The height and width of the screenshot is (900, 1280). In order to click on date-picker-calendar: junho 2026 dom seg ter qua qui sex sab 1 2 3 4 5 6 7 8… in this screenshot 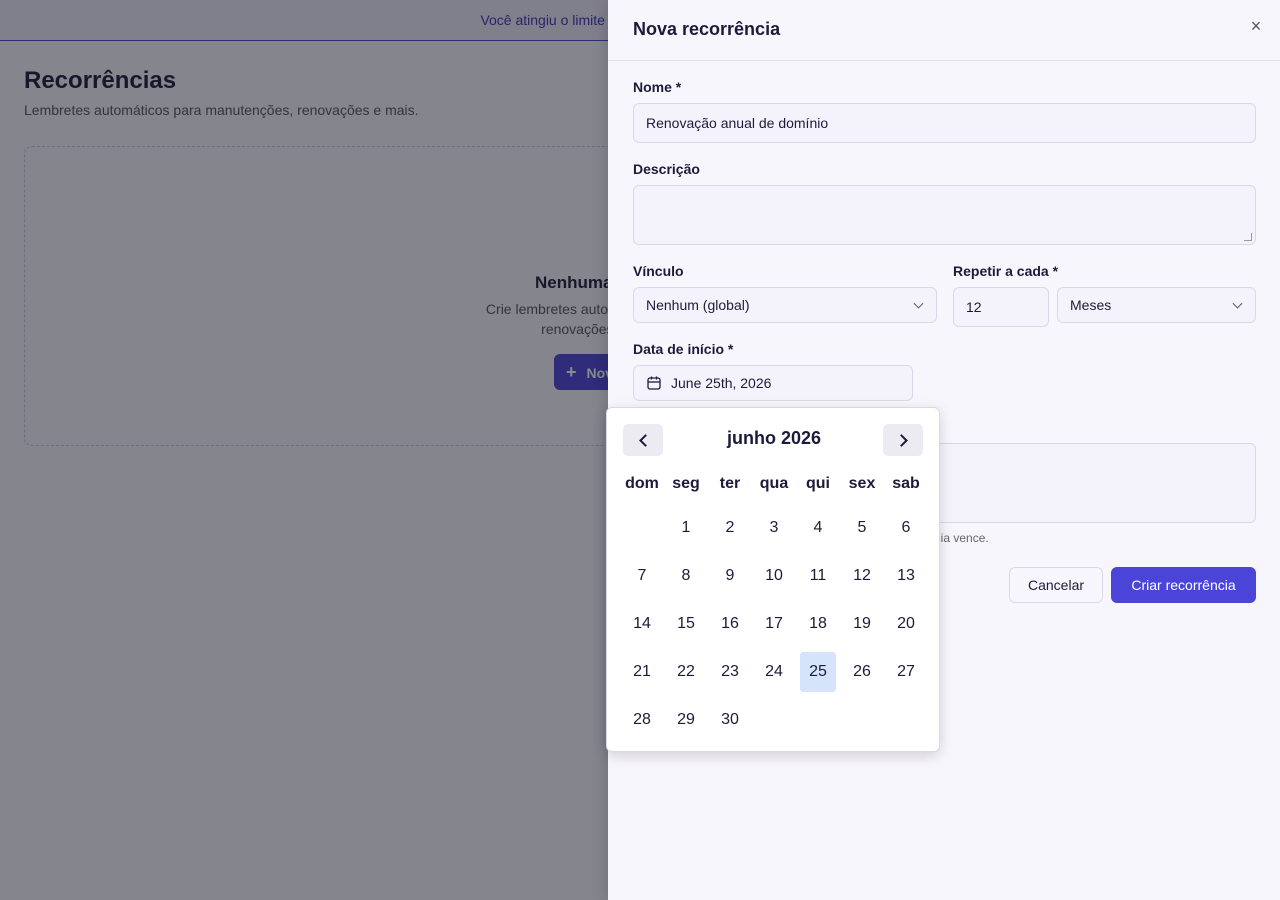, I will do `click(773, 579)`.